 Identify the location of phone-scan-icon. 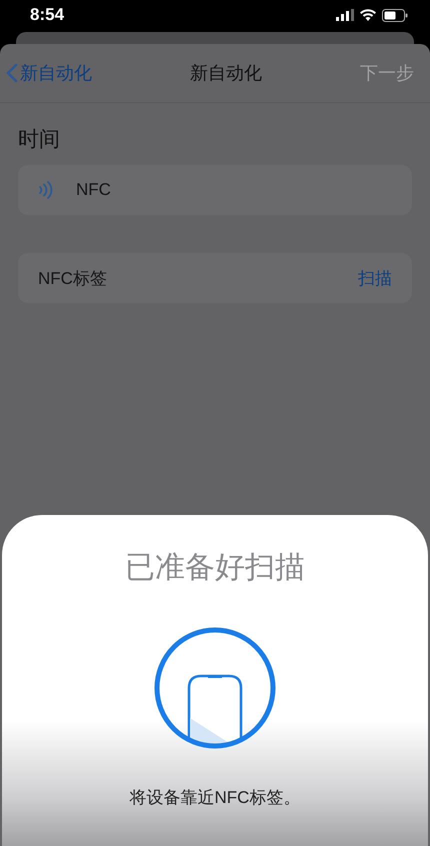
(215, 688).